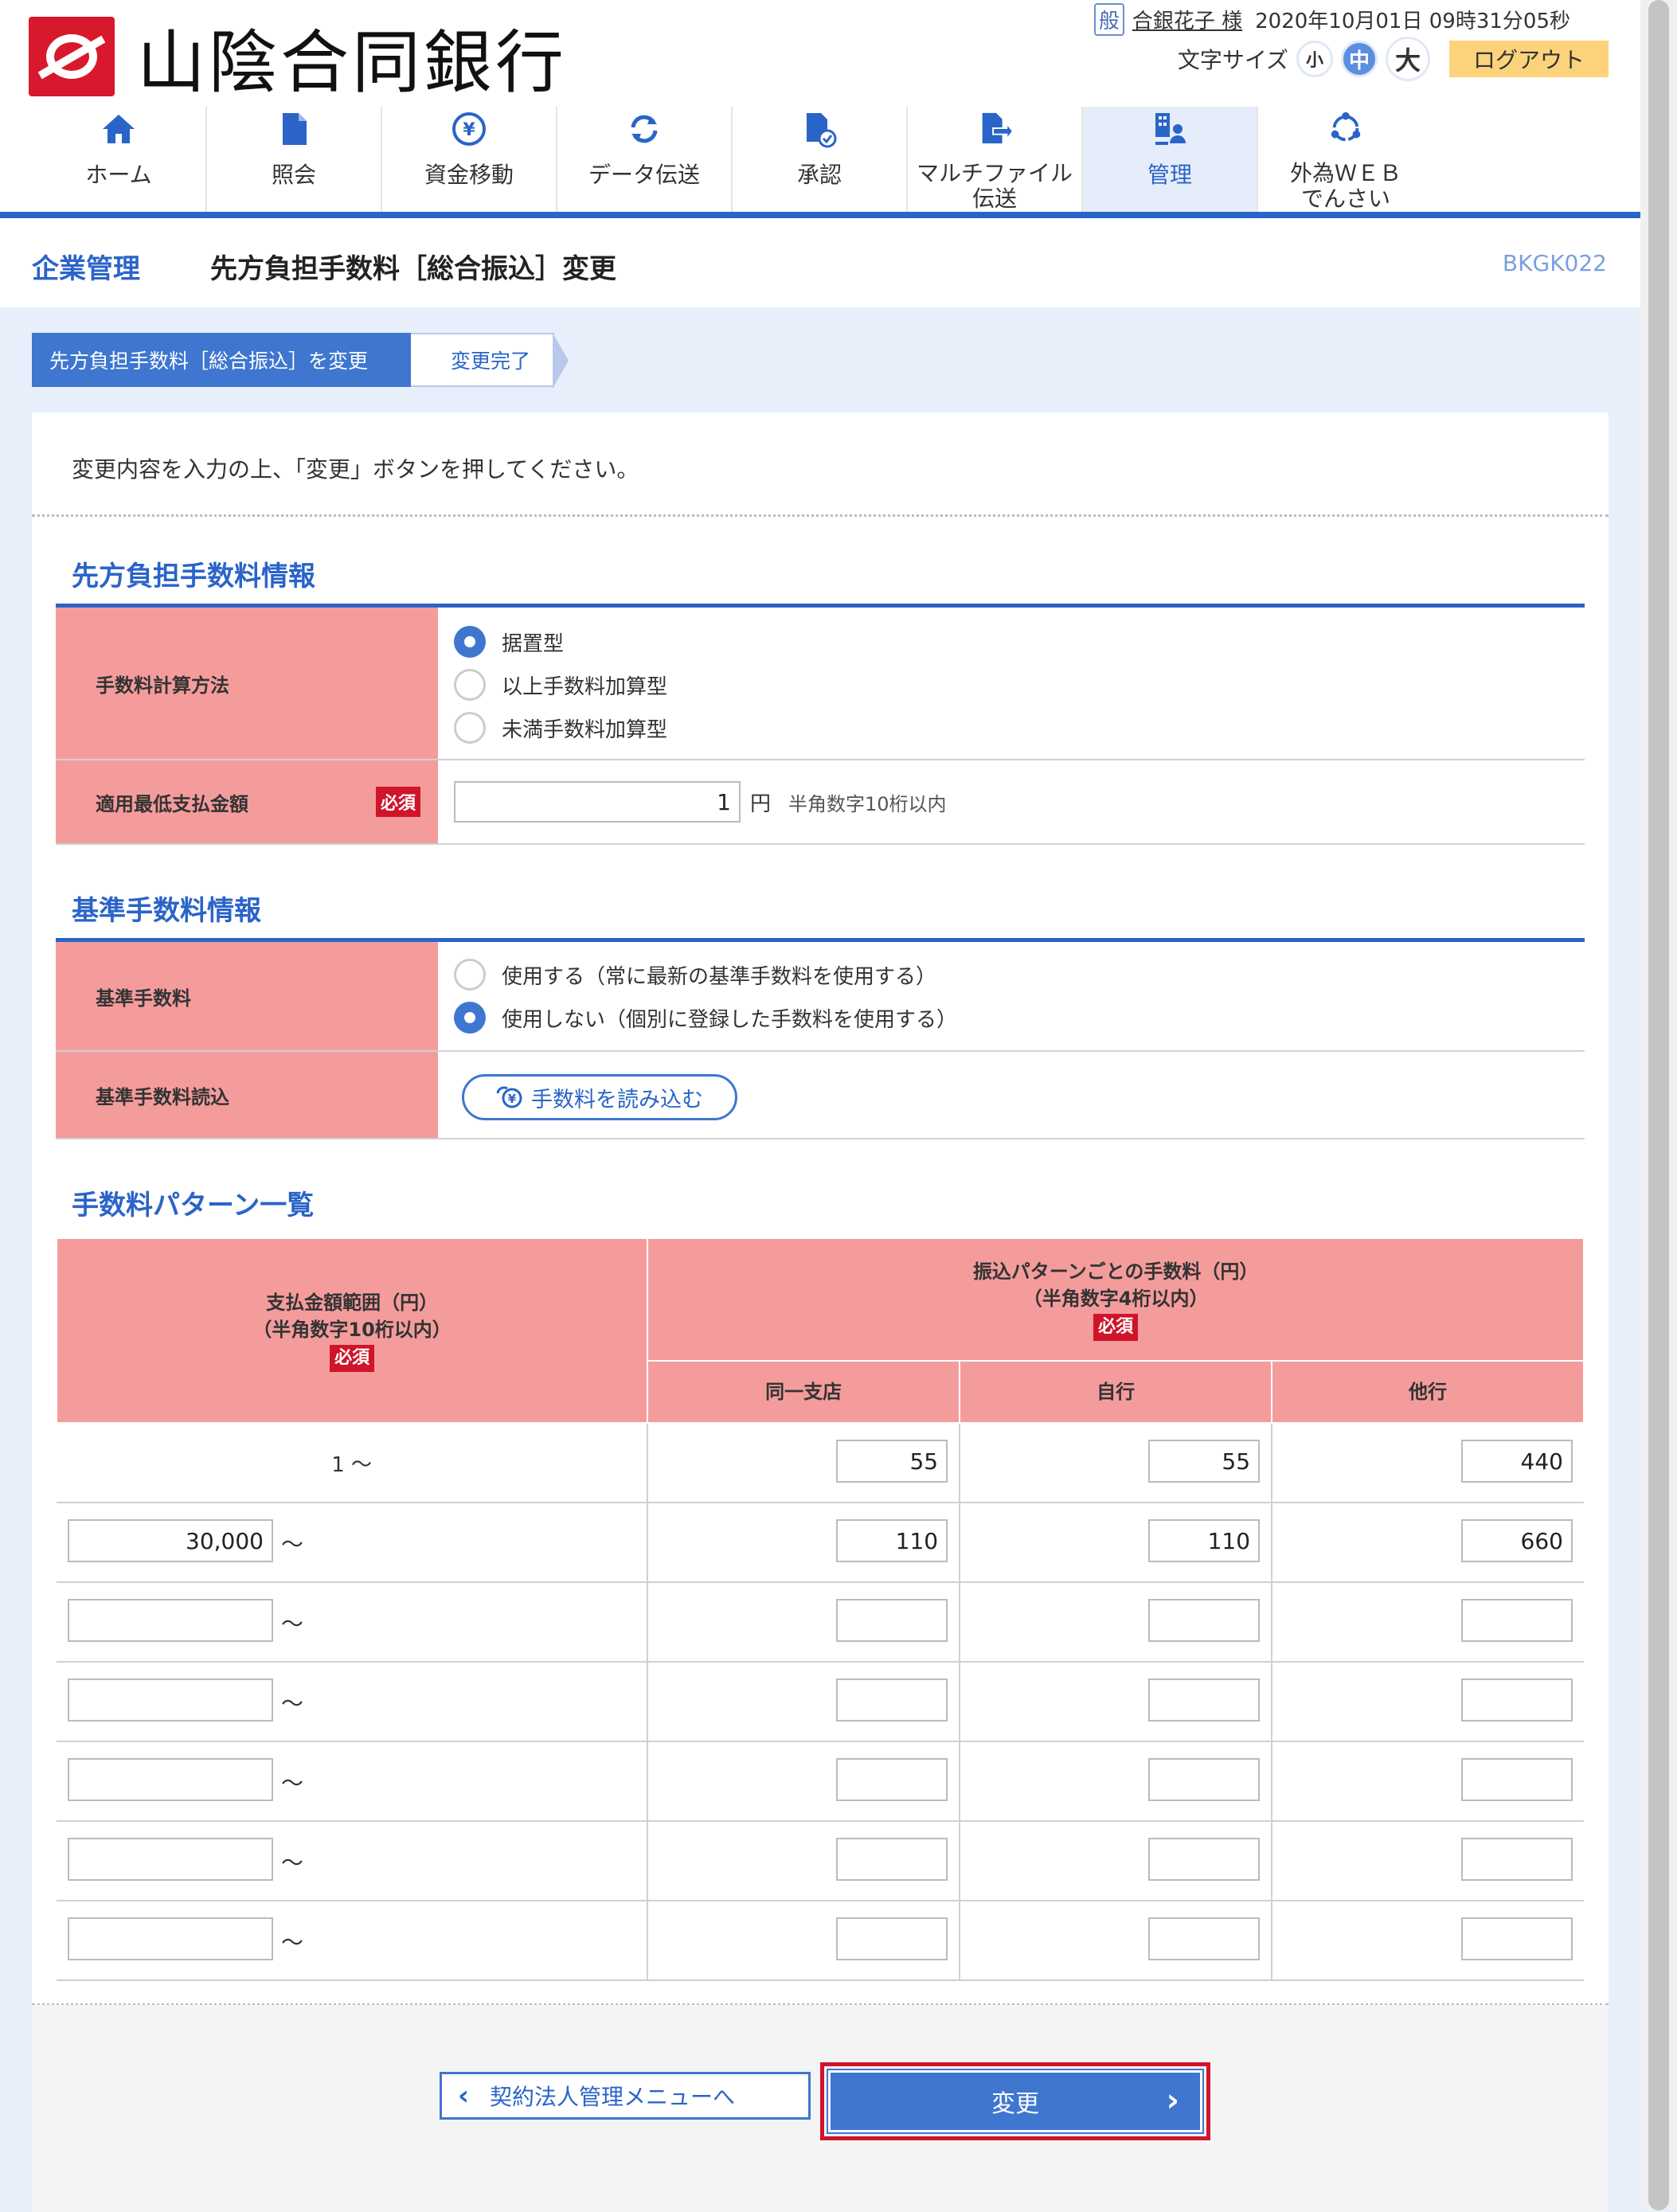 This screenshot has height=2212, width=1677. What do you see at coordinates (625, 2096) in the screenshot?
I see `back-to-menu-button: ‹ 契約法人管理メニューへ` at bounding box center [625, 2096].